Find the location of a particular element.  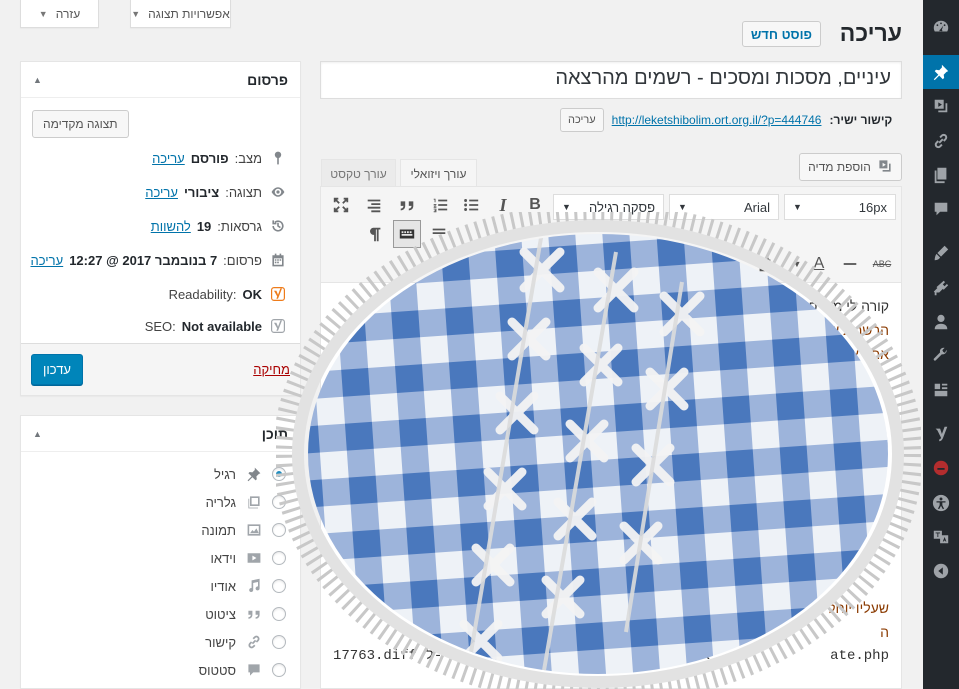

link-icon is located at coordinates (254, 642).